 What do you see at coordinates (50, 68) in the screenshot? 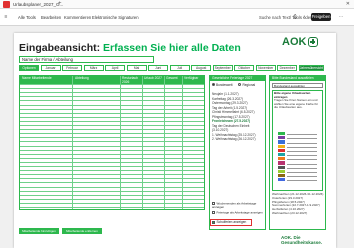
I see `tab-january: Januar` at bounding box center [50, 68].